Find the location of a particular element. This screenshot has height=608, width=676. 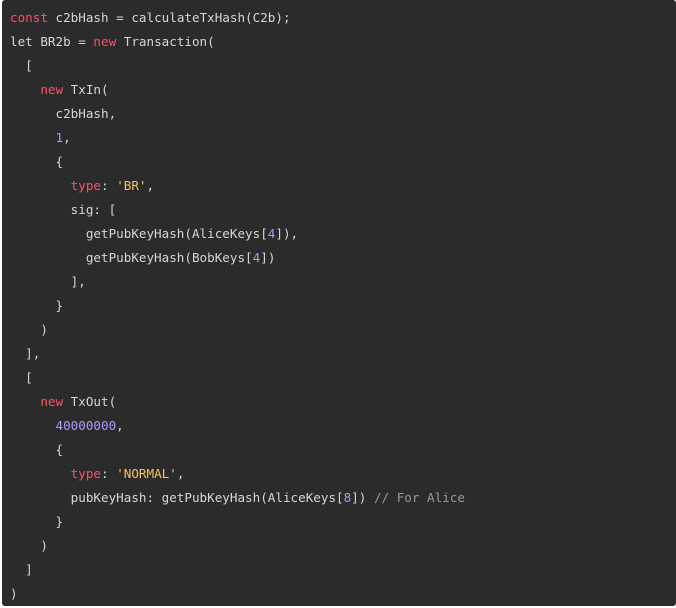

code-token: c2bHash = calculateTxHash(C2b); is located at coordinates (169, 17).